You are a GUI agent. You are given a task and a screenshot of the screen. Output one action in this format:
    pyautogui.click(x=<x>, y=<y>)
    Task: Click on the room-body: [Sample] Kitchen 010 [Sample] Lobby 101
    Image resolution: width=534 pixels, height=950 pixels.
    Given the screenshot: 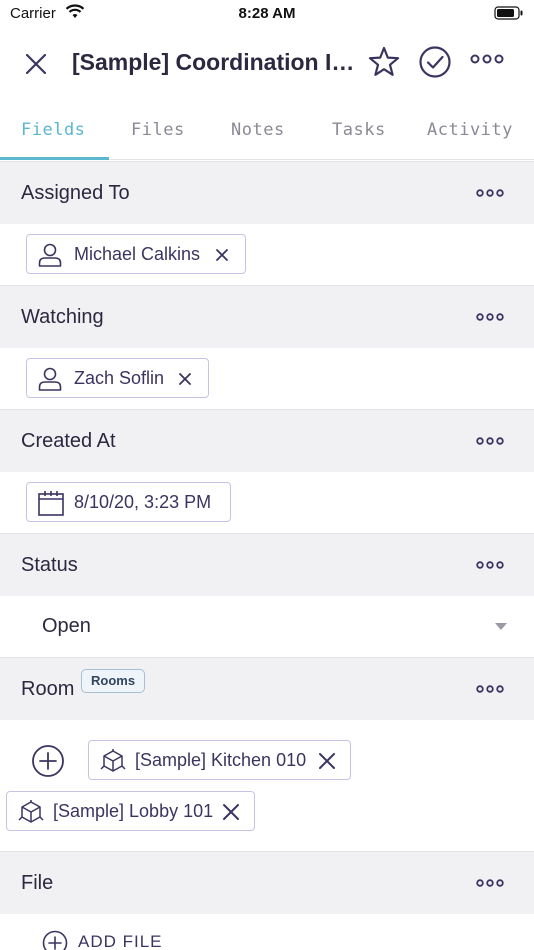 What is the action you would take?
    pyautogui.click(x=267, y=785)
    